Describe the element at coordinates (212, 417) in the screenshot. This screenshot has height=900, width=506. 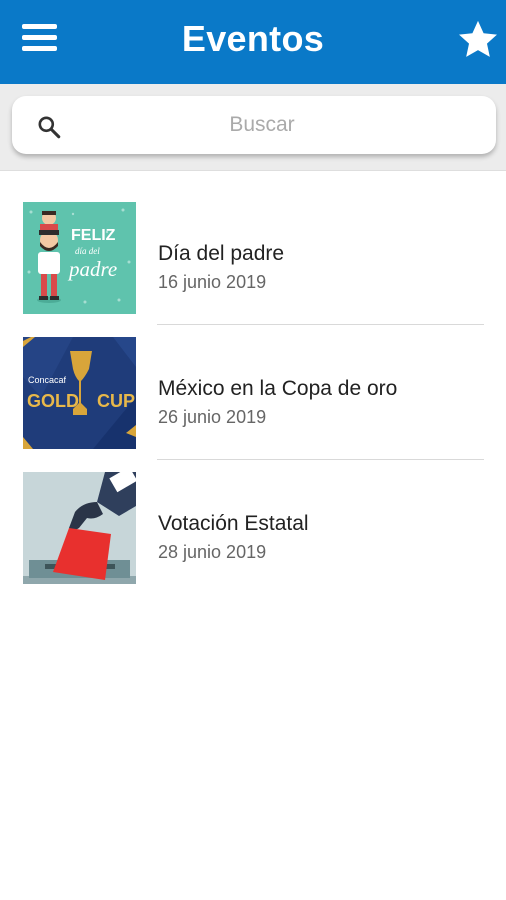
I see `event-date: 26 junio 2019` at that location.